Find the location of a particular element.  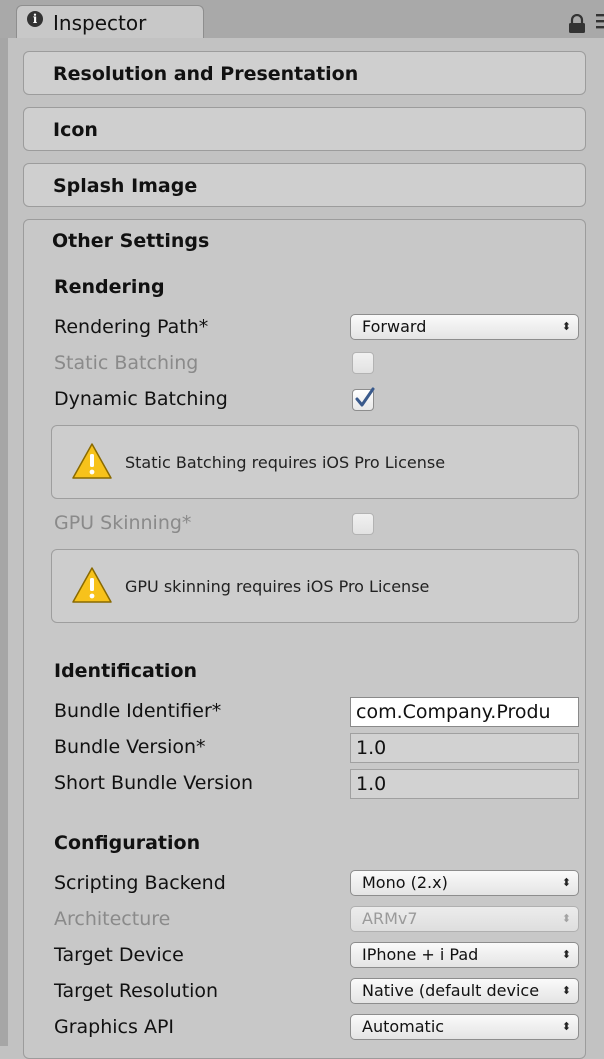

dynamic-batching-checkbox is located at coordinates (363, 399).